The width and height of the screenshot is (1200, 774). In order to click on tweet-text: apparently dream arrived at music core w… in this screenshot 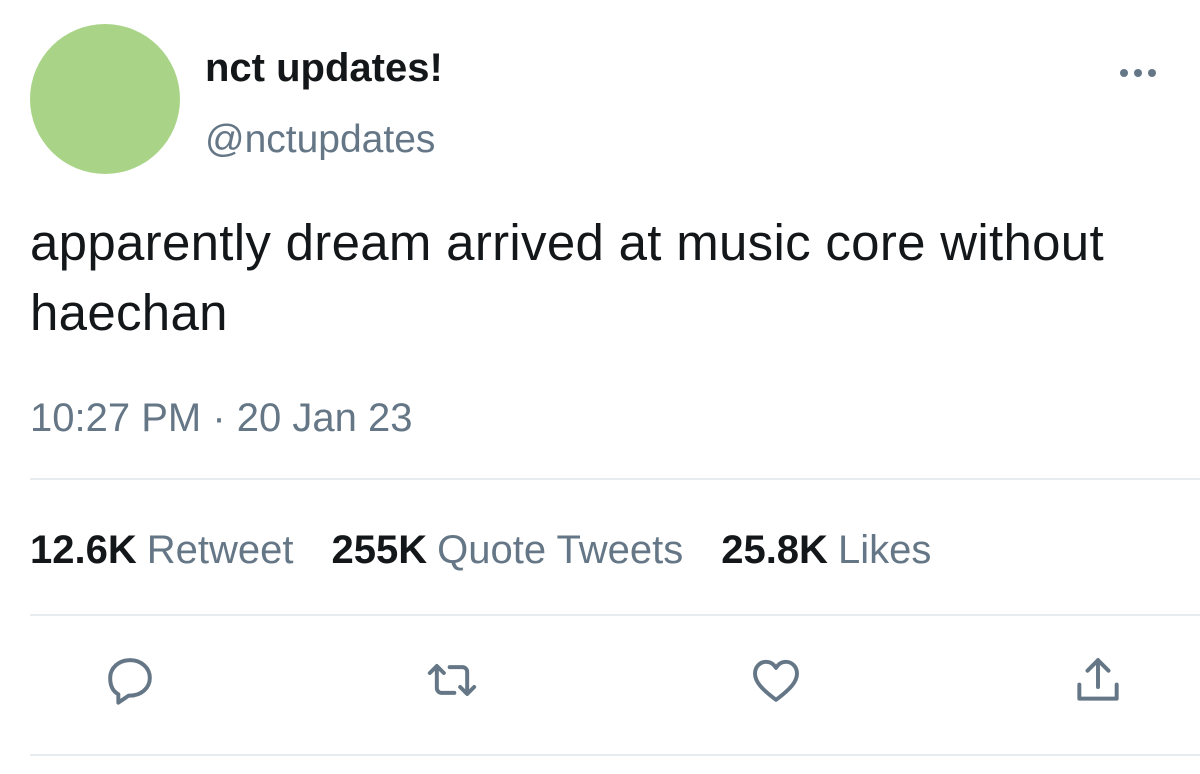, I will do `click(567, 277)`.